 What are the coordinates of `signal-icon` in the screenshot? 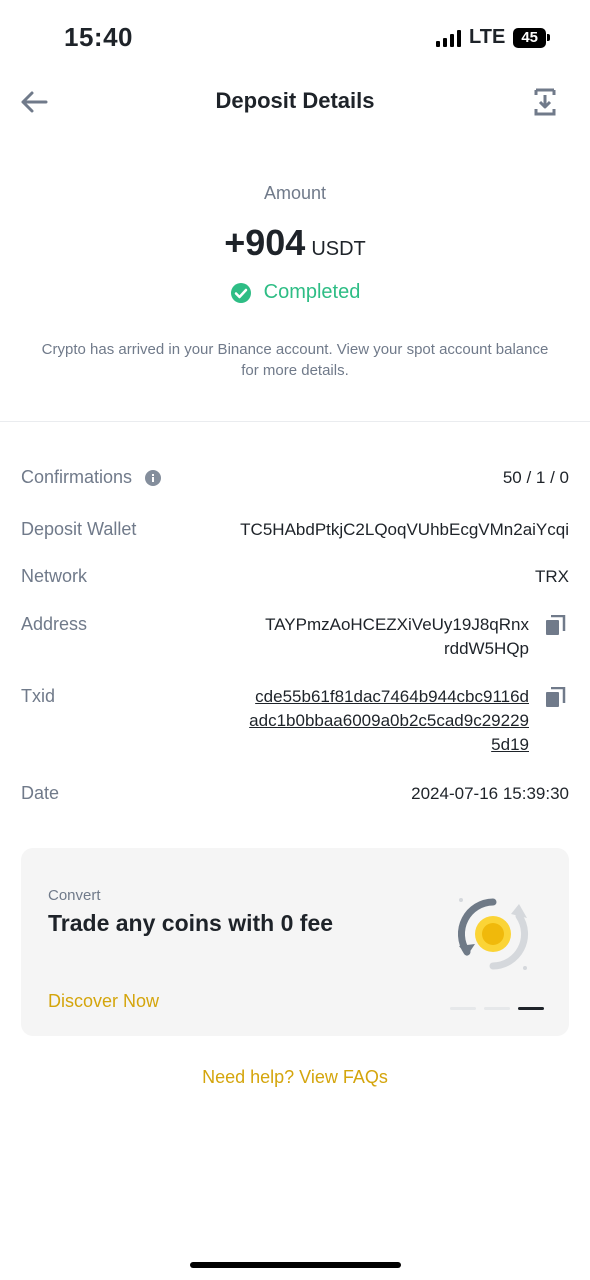 It's located at (449, 38).